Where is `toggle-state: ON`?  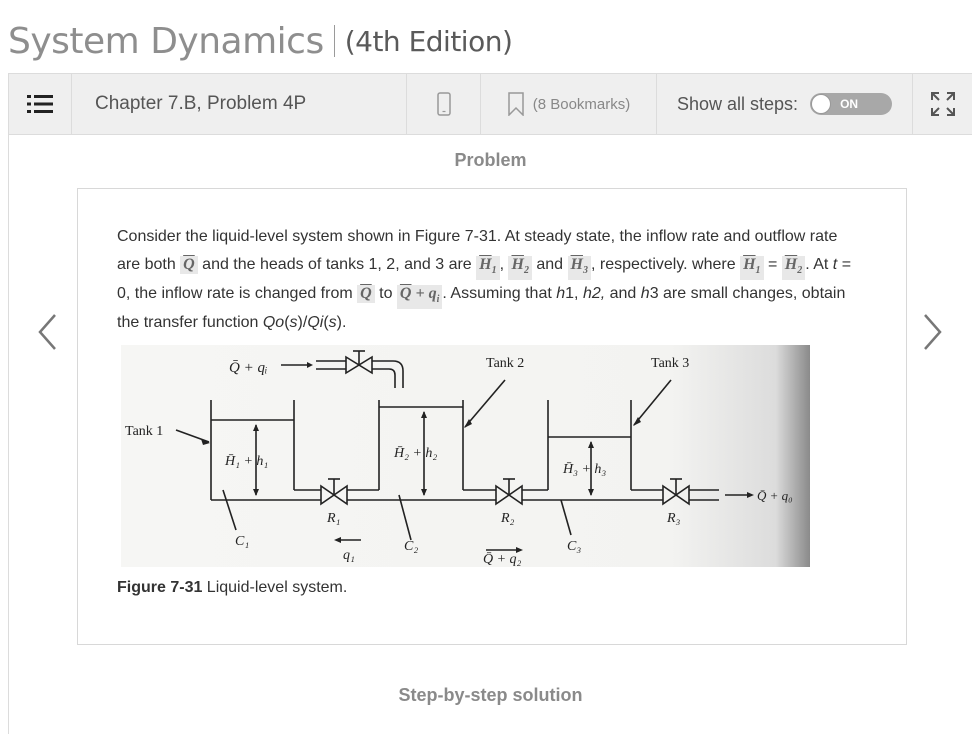 toggle-state: ON is located at coordinates (849, 104).